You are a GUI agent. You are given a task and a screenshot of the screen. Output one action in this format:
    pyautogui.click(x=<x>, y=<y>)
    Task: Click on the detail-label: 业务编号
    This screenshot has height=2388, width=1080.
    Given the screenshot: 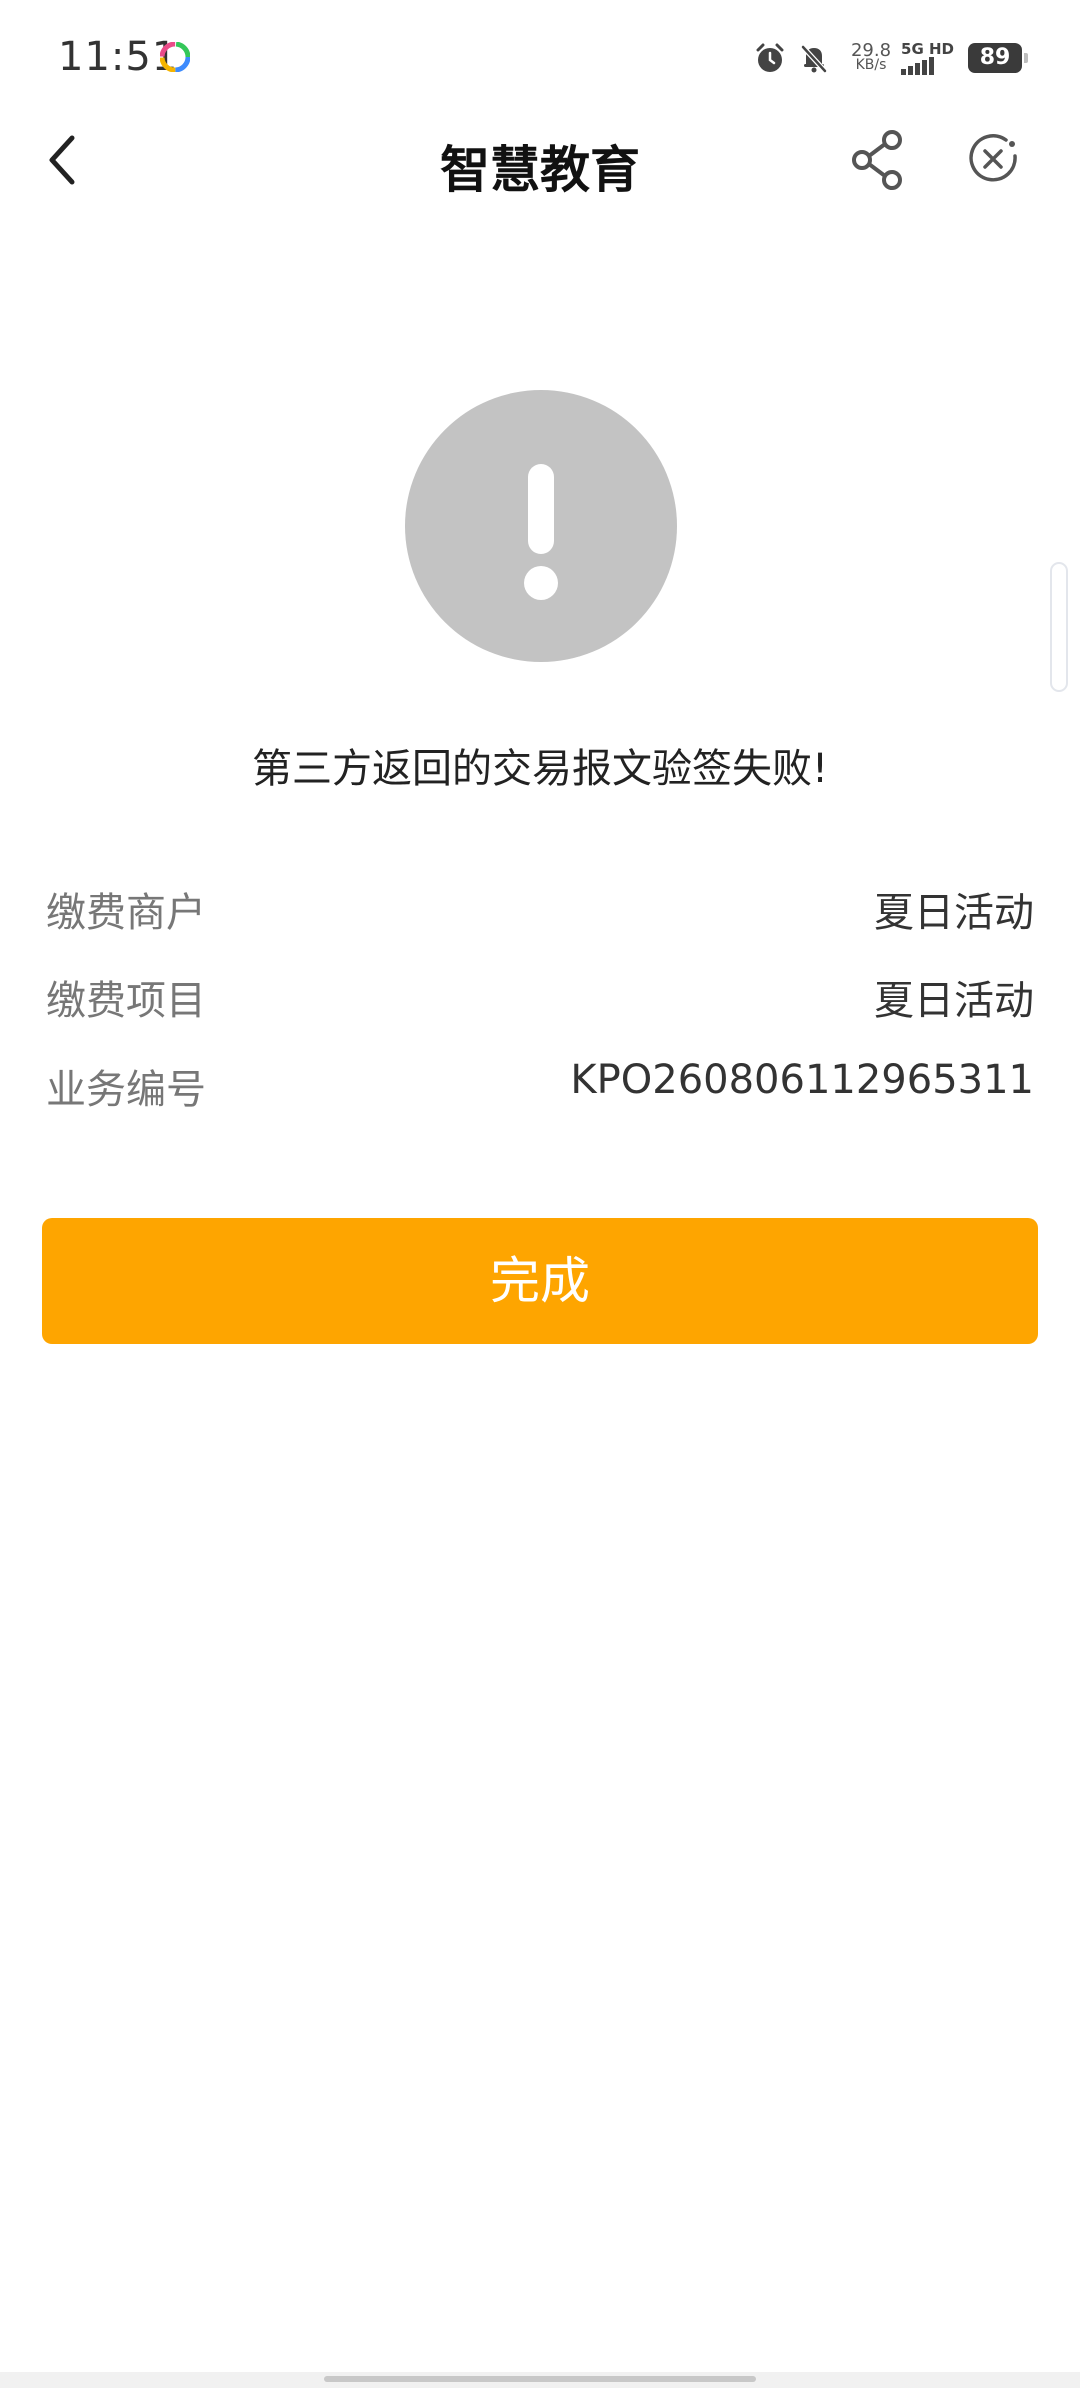 What is the action you would take?
    pyautogui.click(x=126, y=1090)
    